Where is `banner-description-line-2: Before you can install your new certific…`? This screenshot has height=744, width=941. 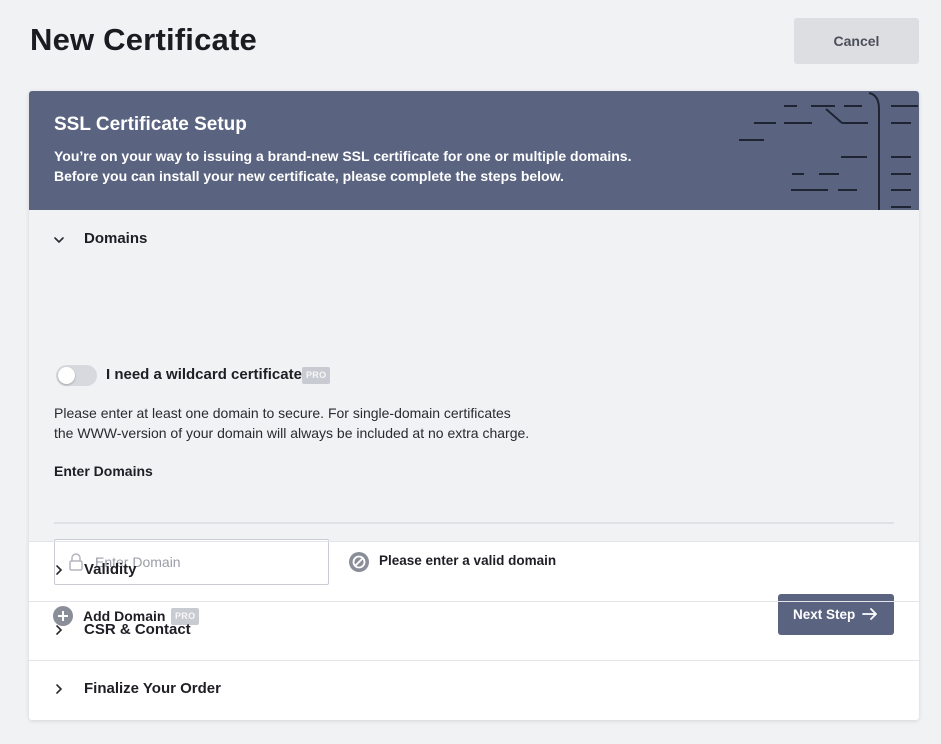
banner-description-line-2: Before you can install your new certific… is located at coordinates (374, 176).